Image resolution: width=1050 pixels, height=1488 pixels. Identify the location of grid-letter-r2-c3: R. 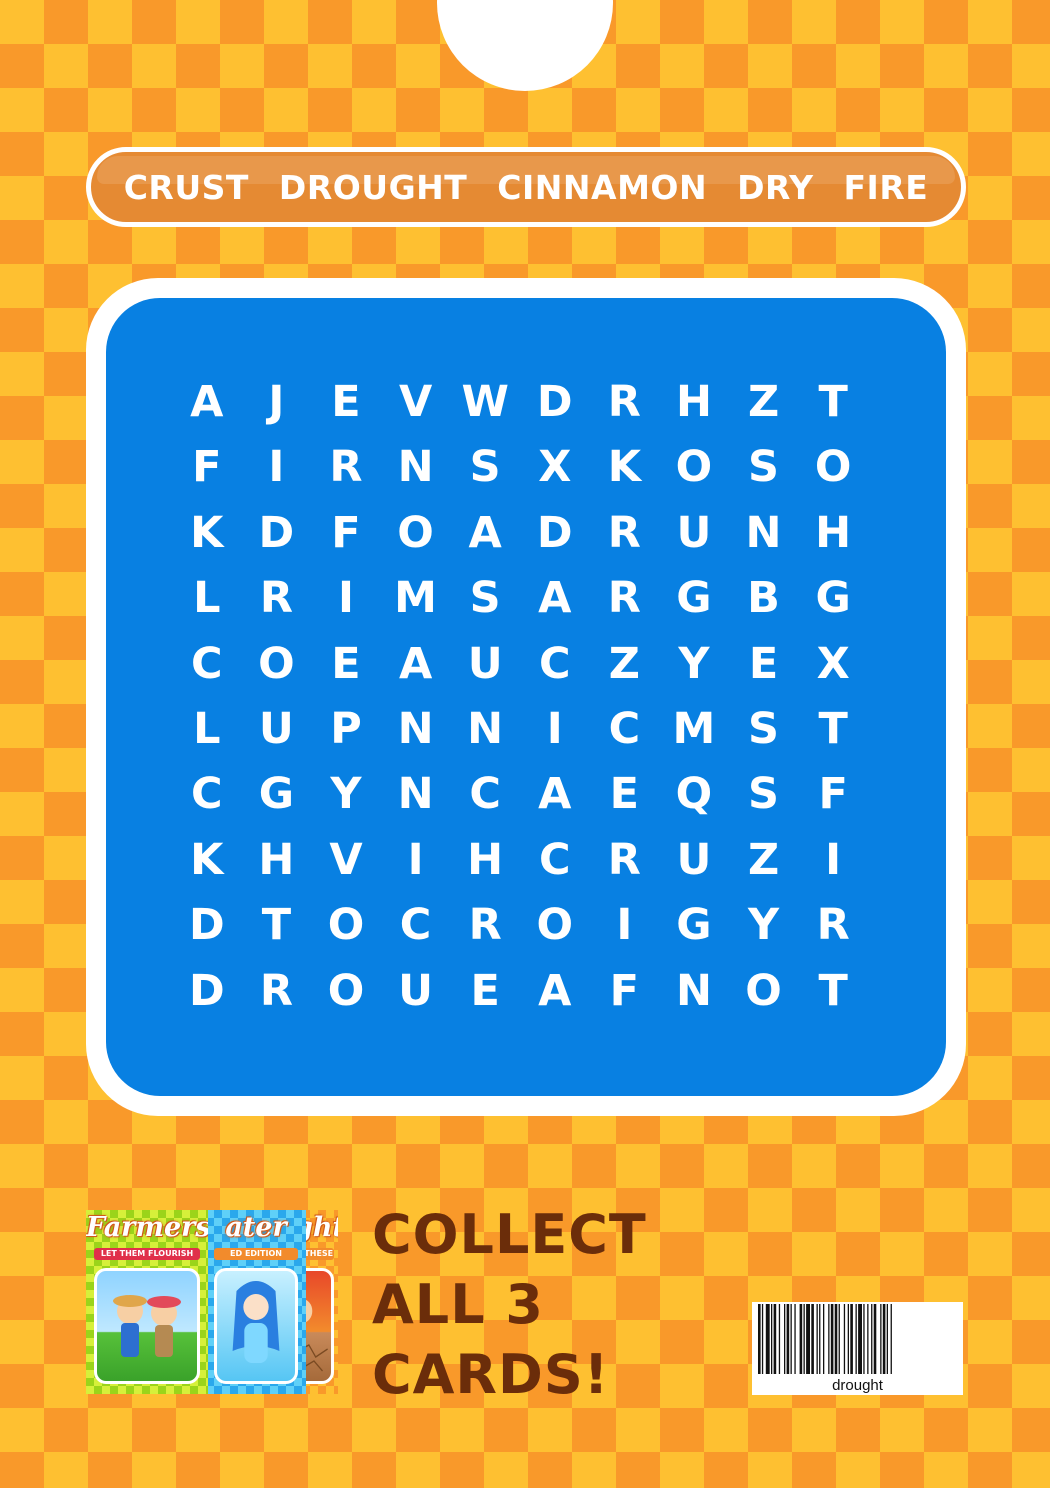
(346, 467).